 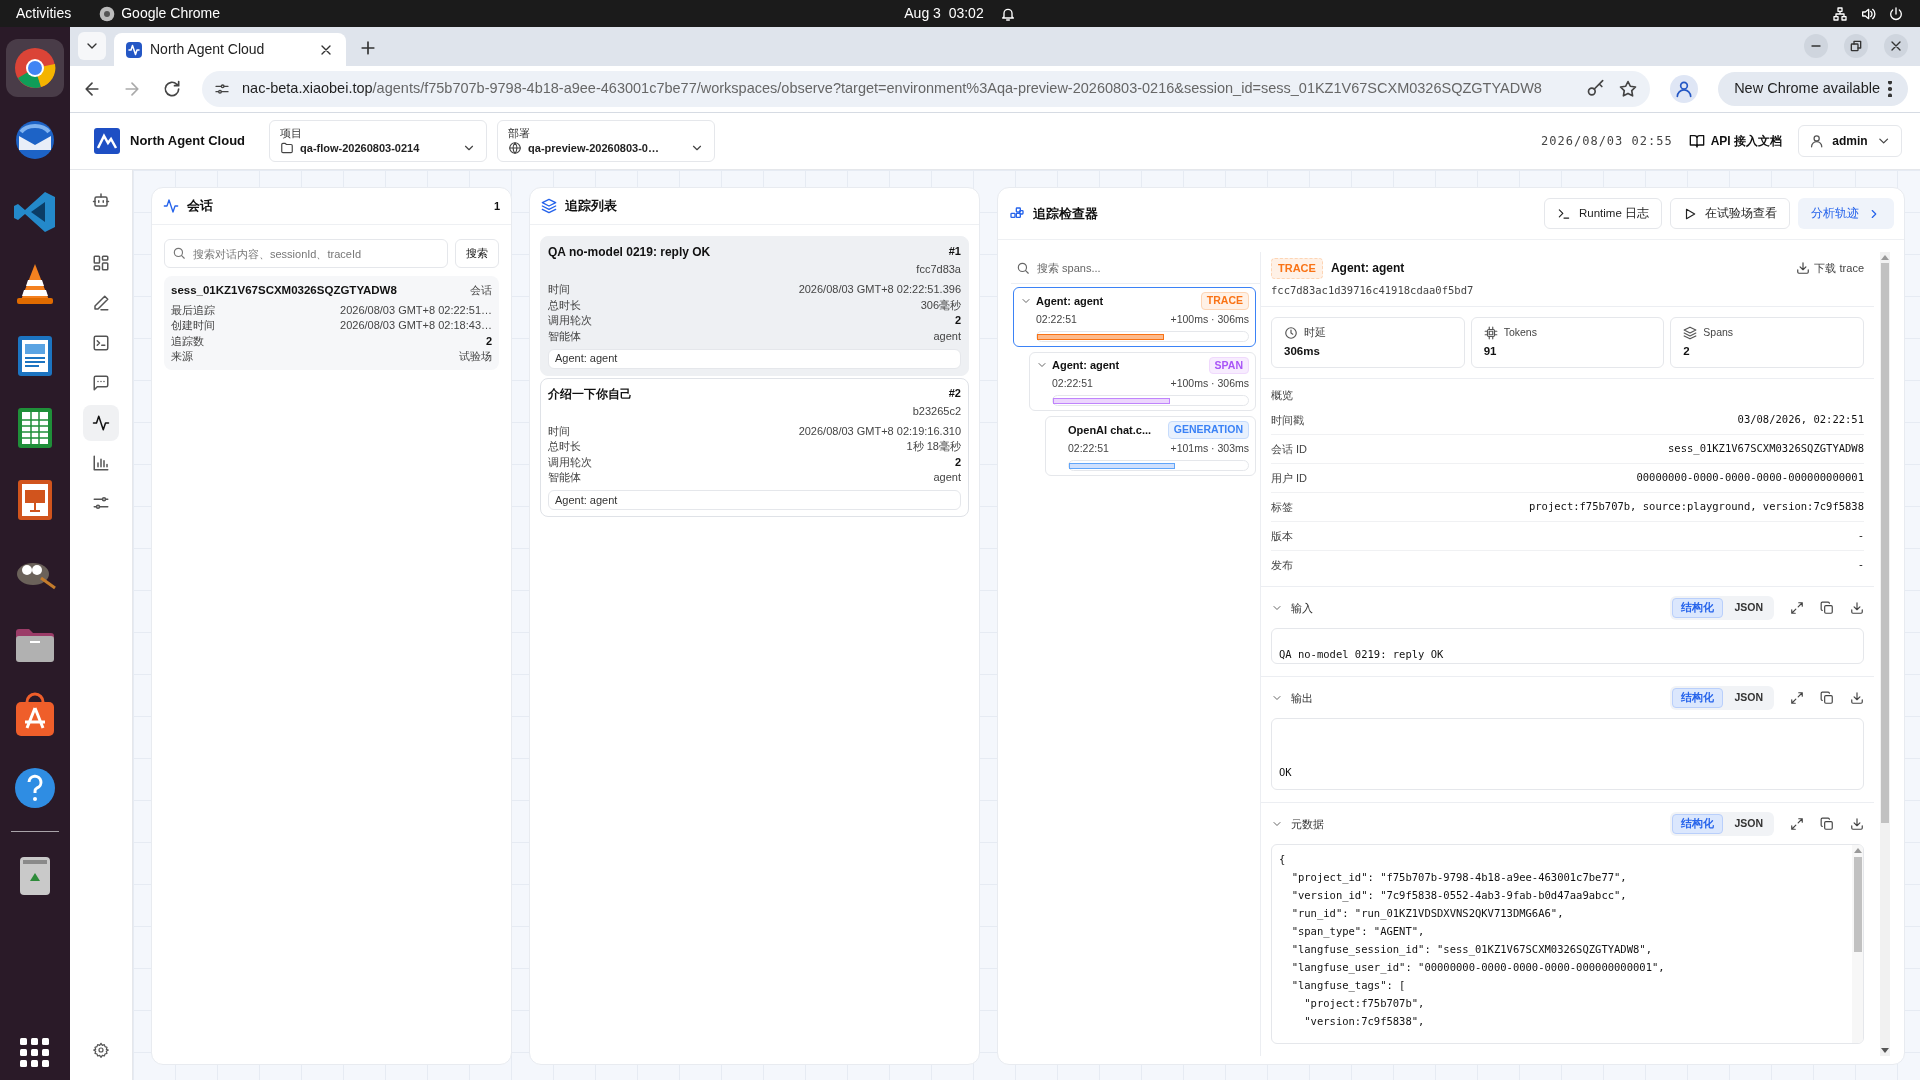 I want to click on power-icon, so click(x=1896, y=13).